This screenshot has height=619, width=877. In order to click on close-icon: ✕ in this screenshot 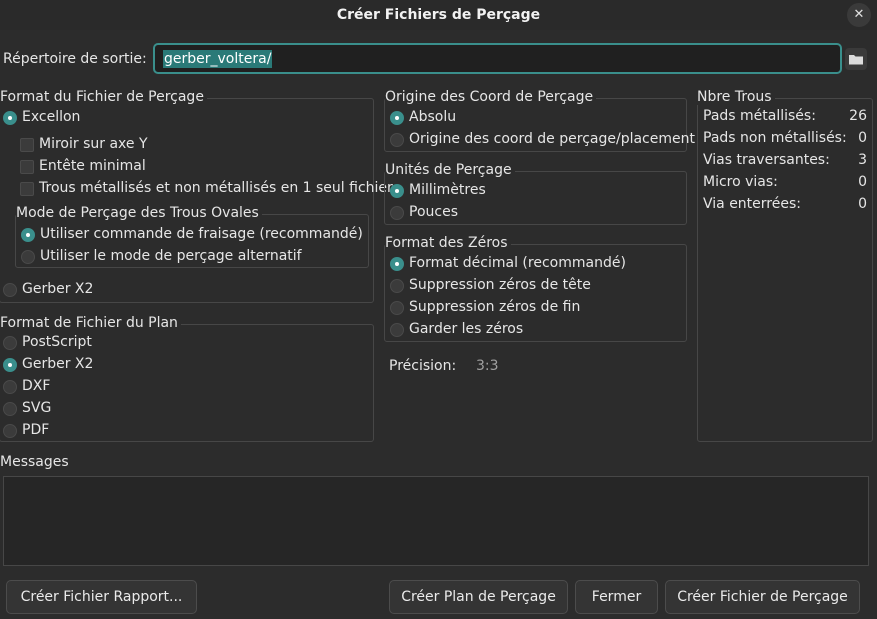, I will do `click(859, 15)`.